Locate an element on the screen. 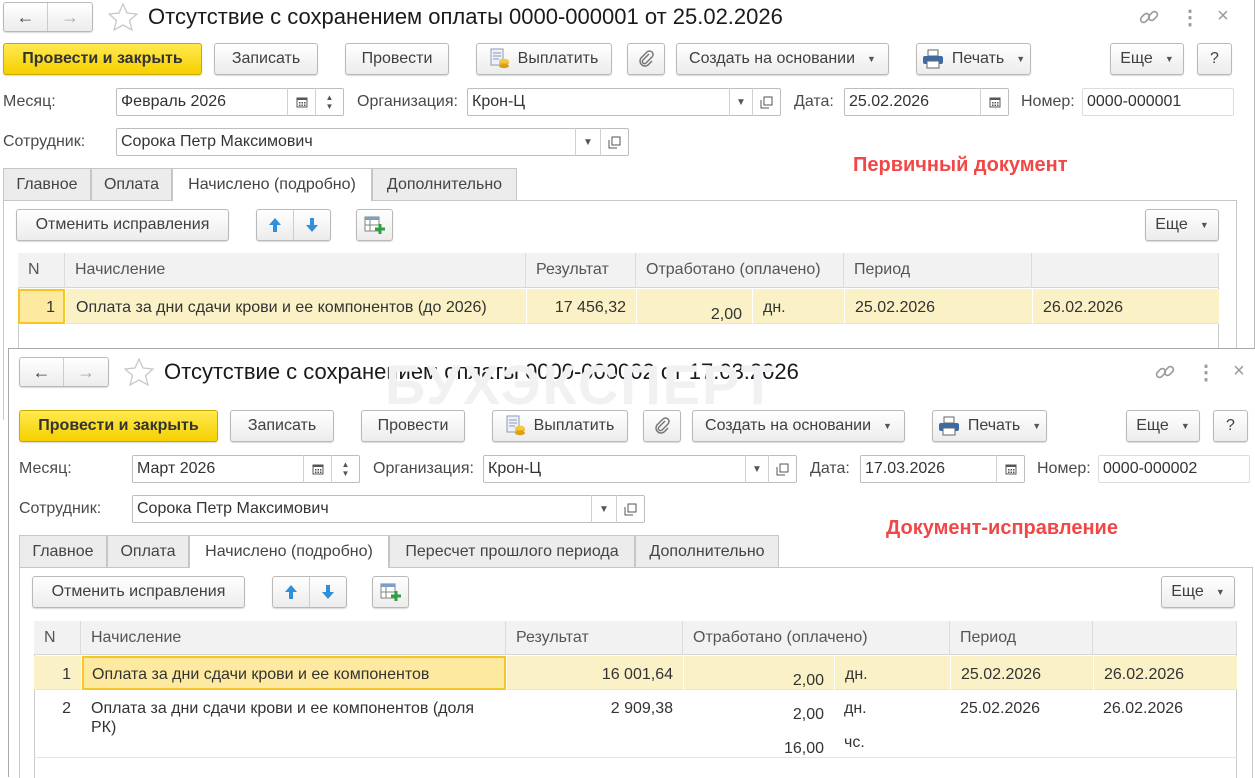 The height and width of the screenshot is (778, 1255). tab-4: Пересчет прошлого периода is located at coordinates (512, 551).